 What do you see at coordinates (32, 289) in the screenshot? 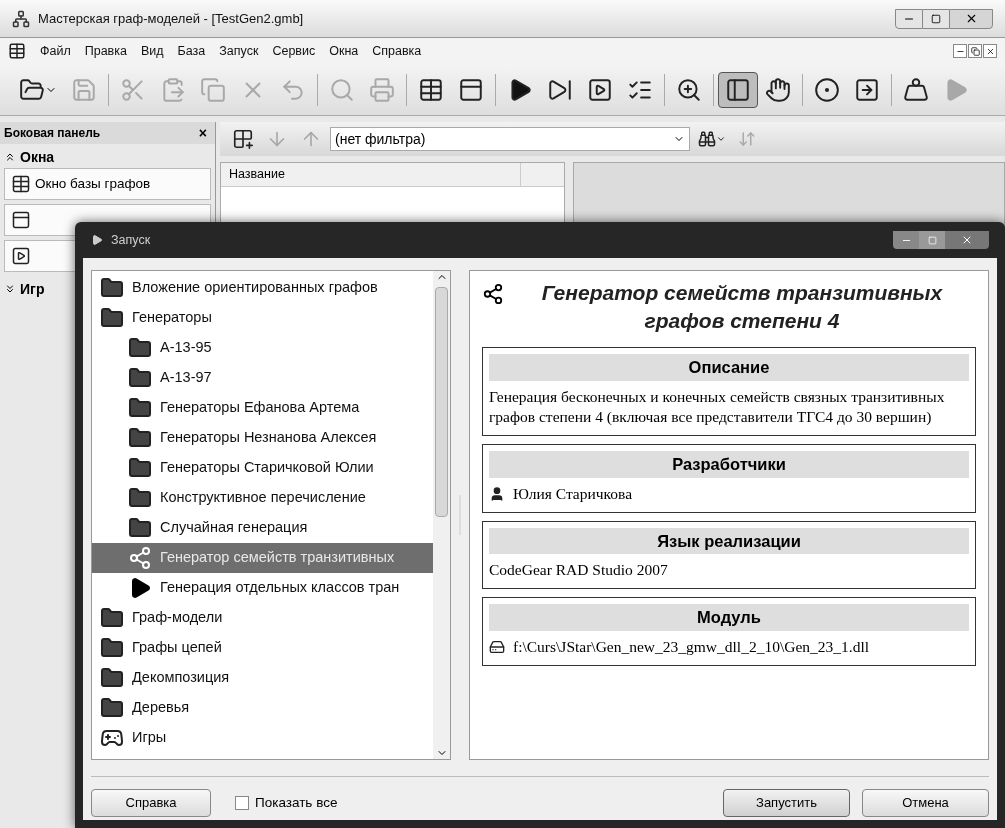
I see `section-title: Игр` at bounding box center [32, 289].